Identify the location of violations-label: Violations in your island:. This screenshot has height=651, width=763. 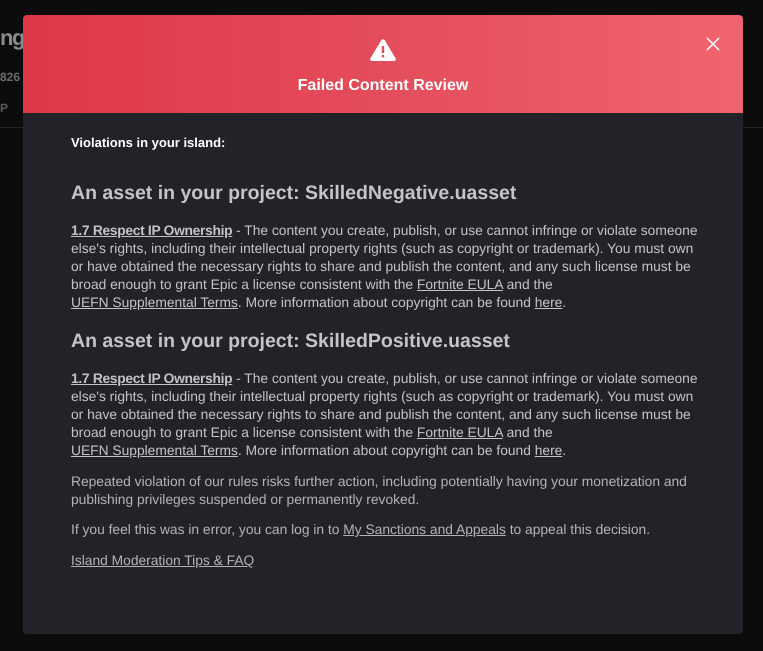
(148, 143).